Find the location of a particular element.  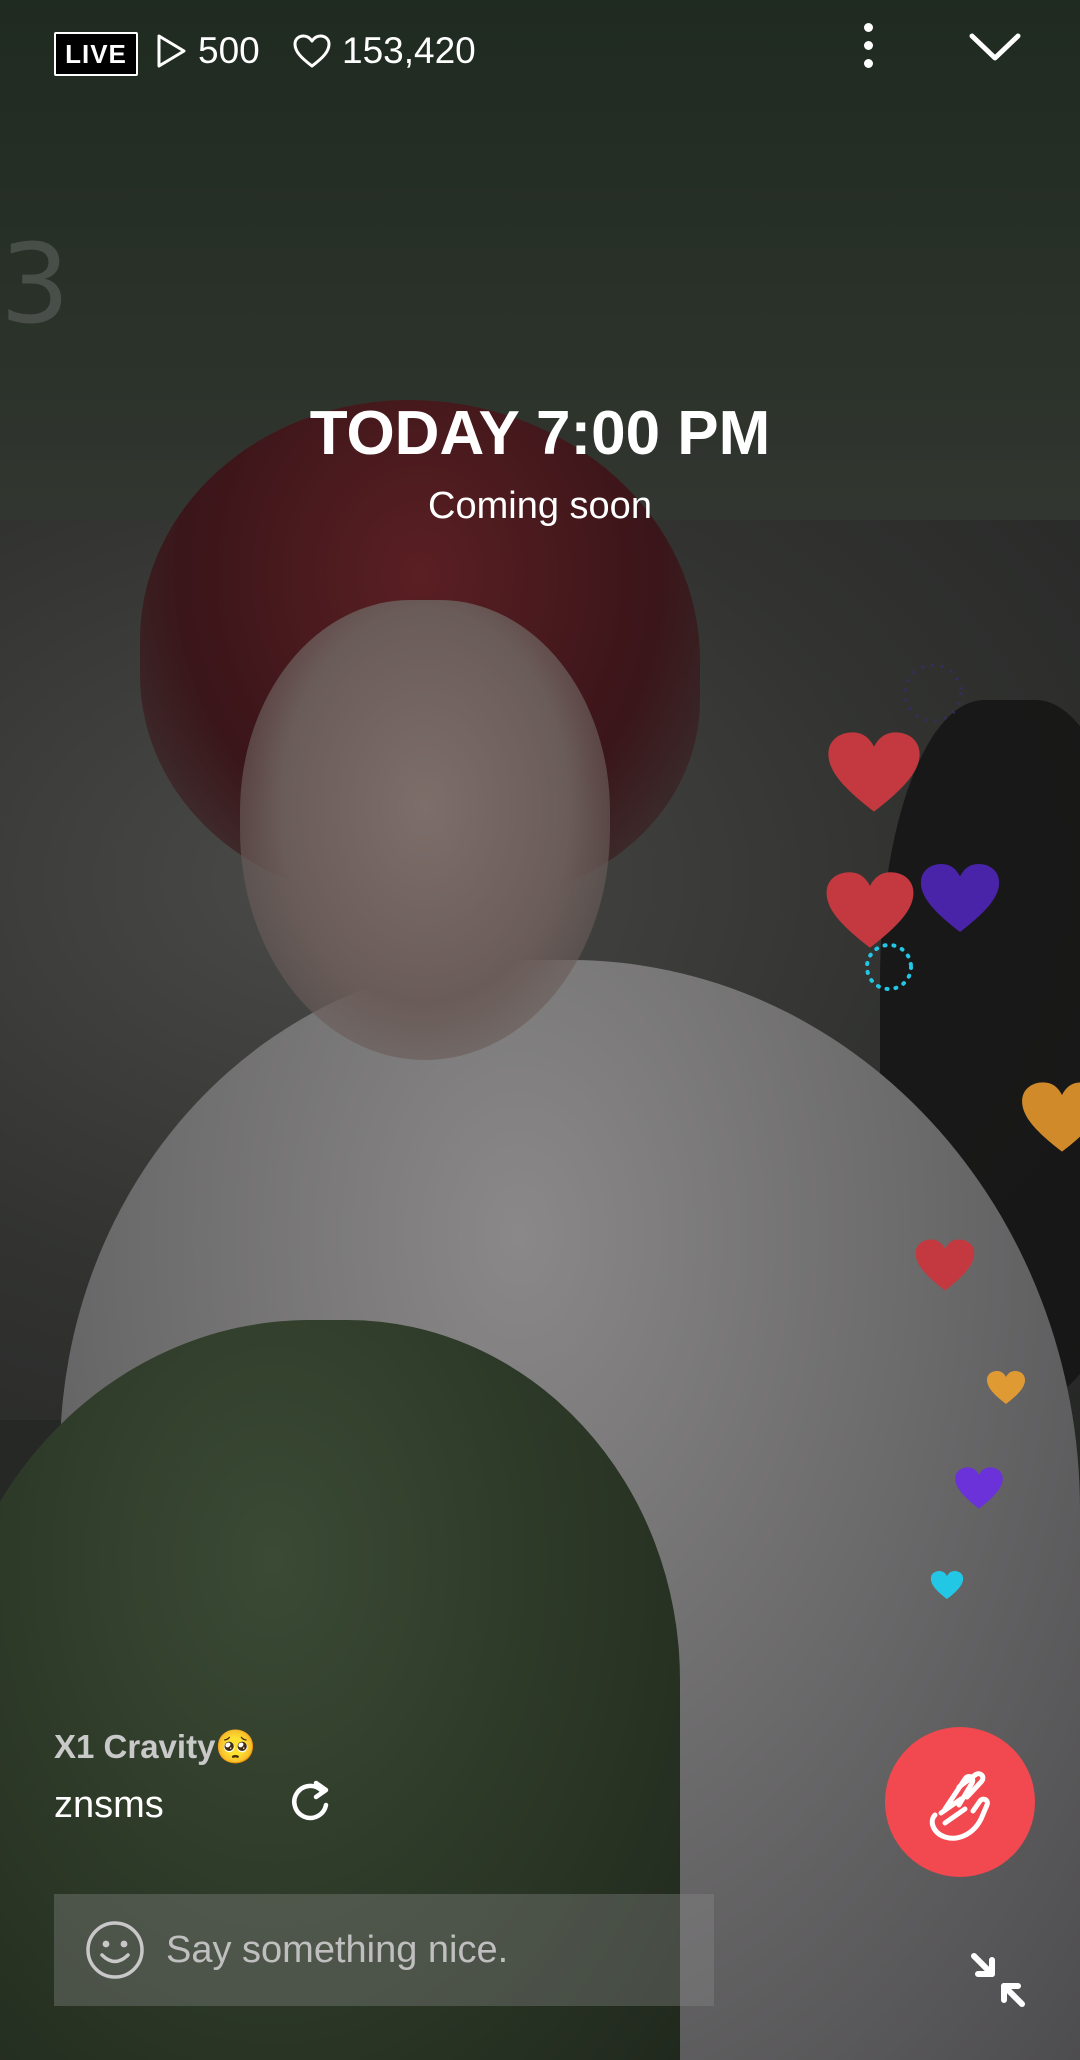

more-vertical-icon is located at coordinates (868, 49).